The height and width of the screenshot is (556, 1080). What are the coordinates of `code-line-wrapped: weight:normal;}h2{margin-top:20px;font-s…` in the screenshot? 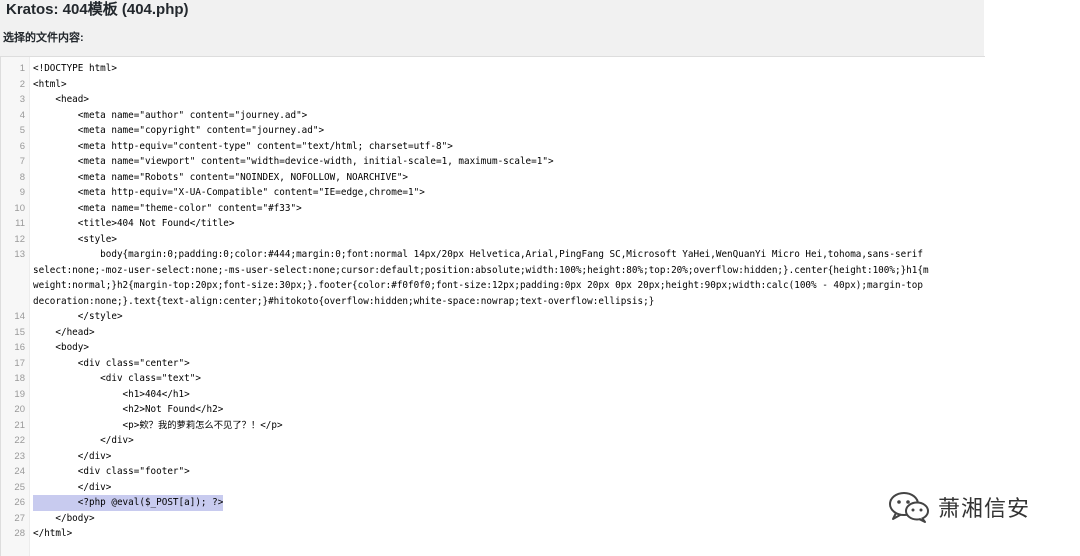 It's located at (493, 286).